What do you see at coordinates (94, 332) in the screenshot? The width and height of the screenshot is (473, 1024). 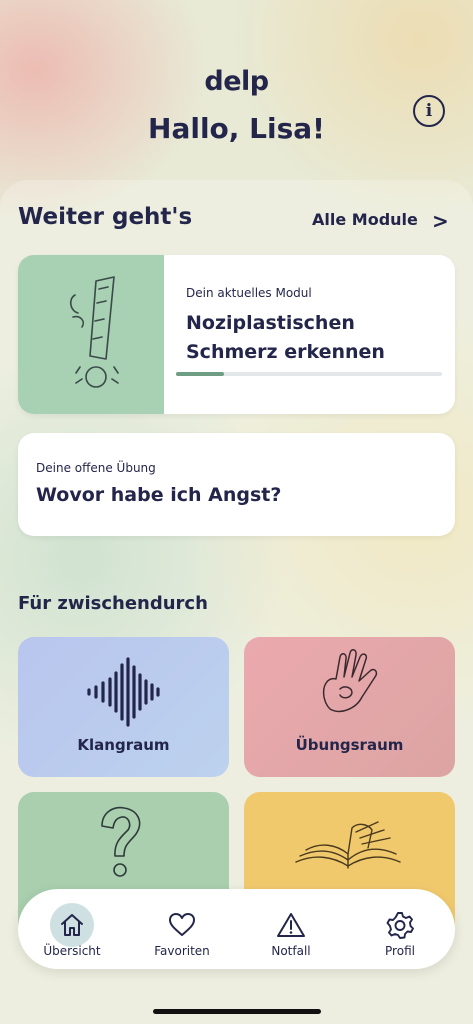 I see `exclamation-illustration` at bounding box center [94, 332].